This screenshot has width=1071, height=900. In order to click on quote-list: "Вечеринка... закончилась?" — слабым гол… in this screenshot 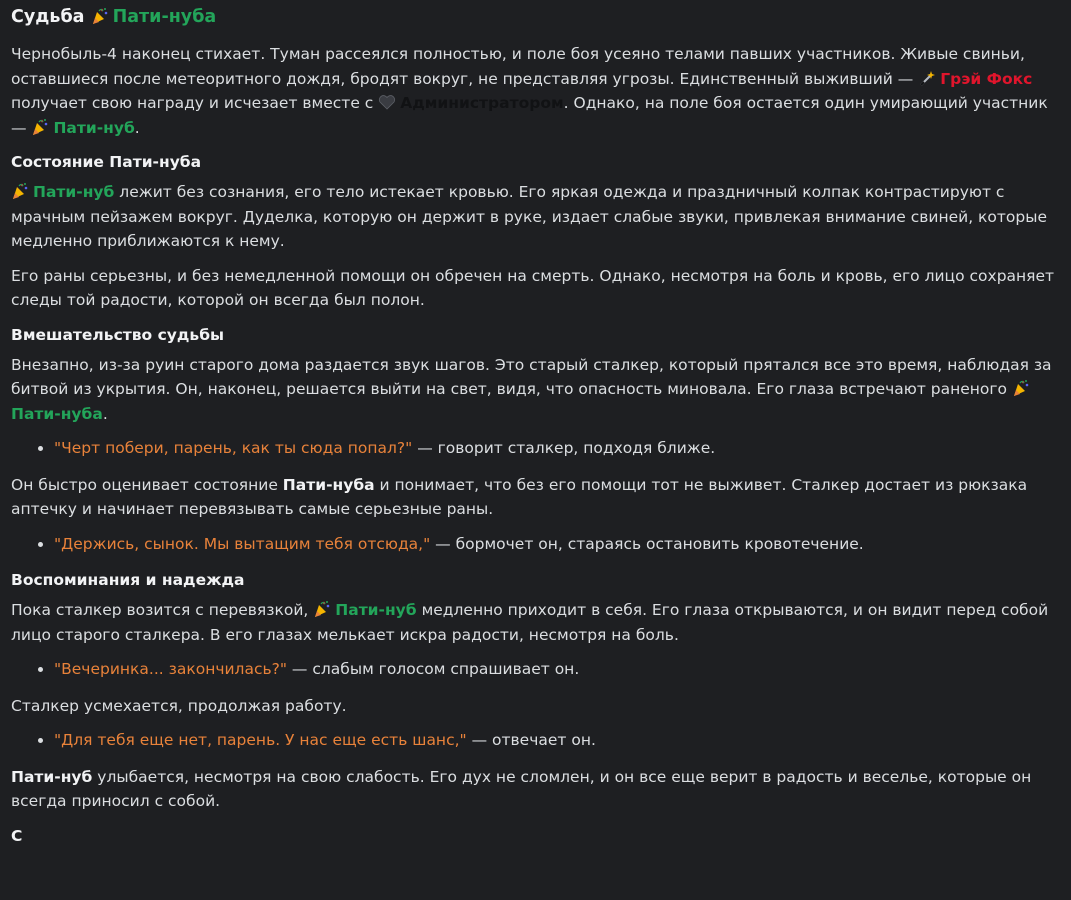, I will do `click(536, 669)`.